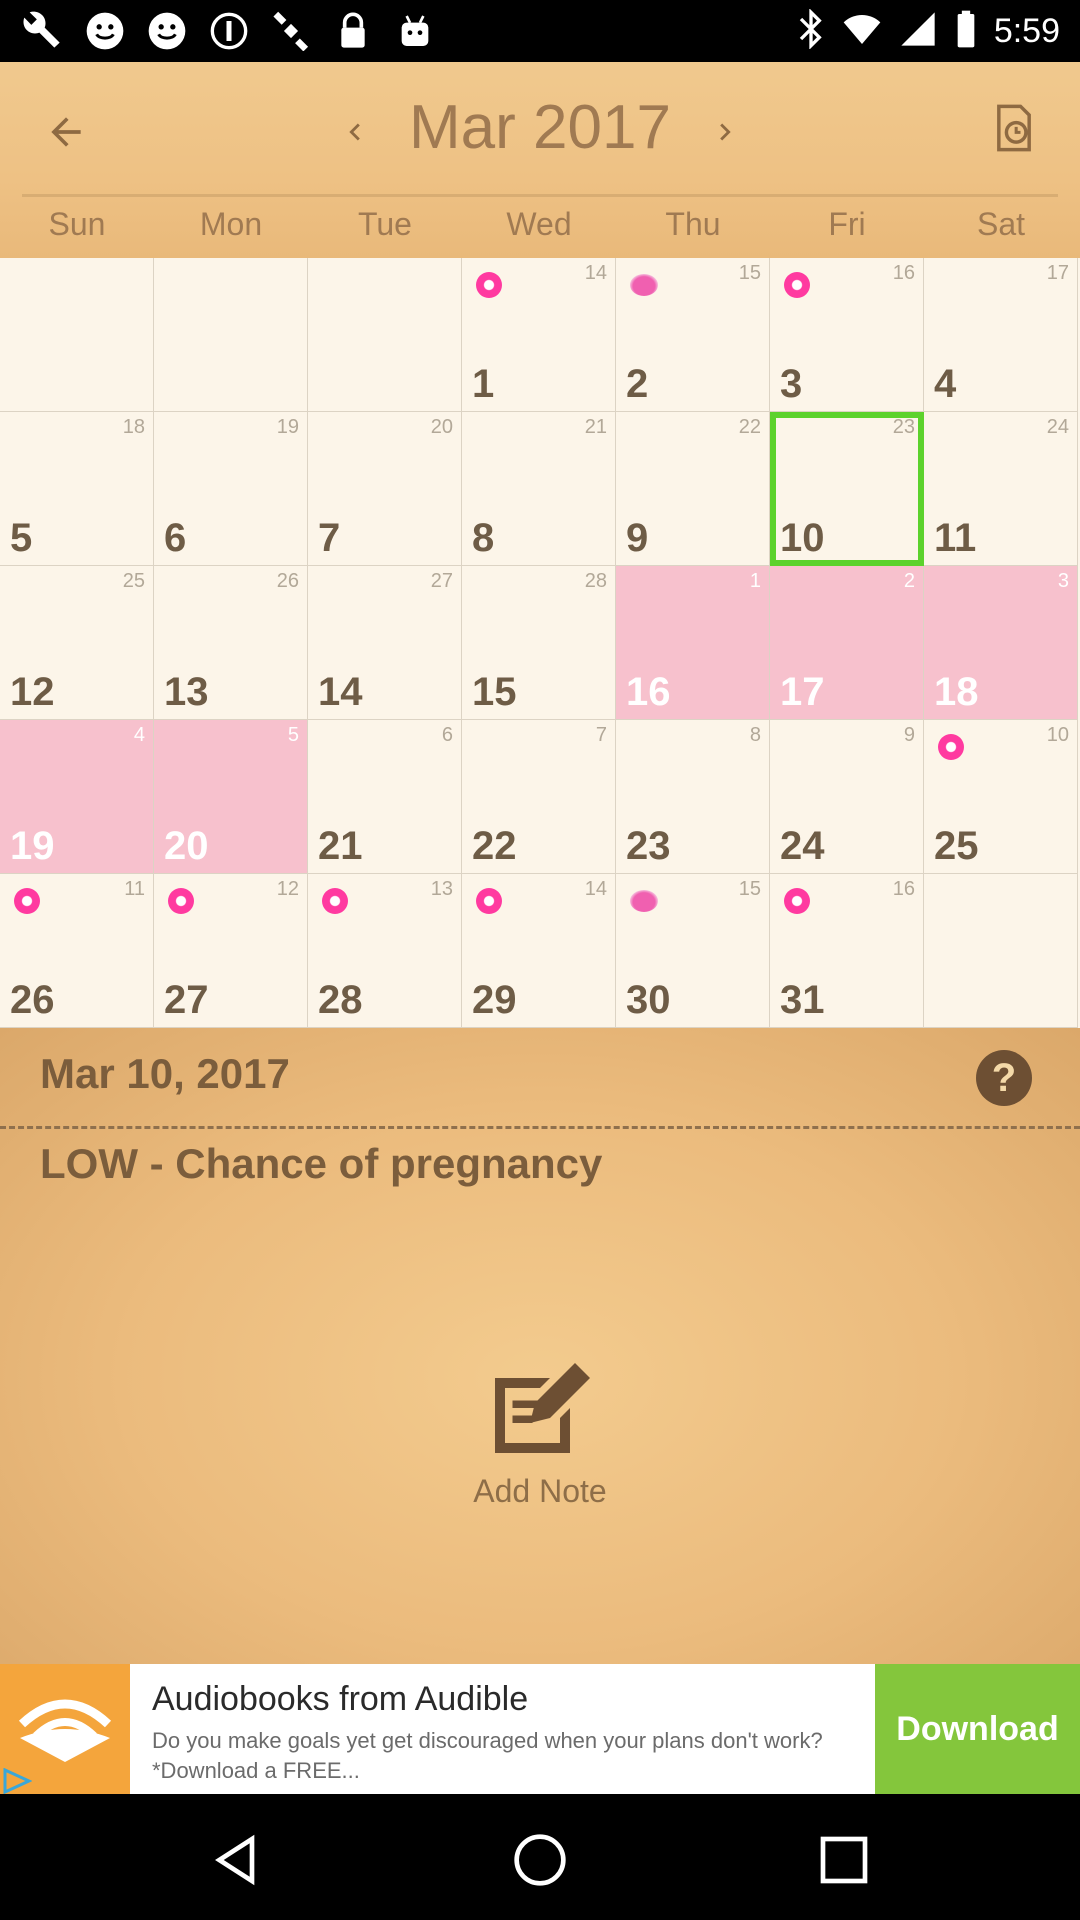  What do you see at coordinates (77, 643) in the screenshot?
I see `calendar-day-cell: 25 12` at bounding box center [77, 643].